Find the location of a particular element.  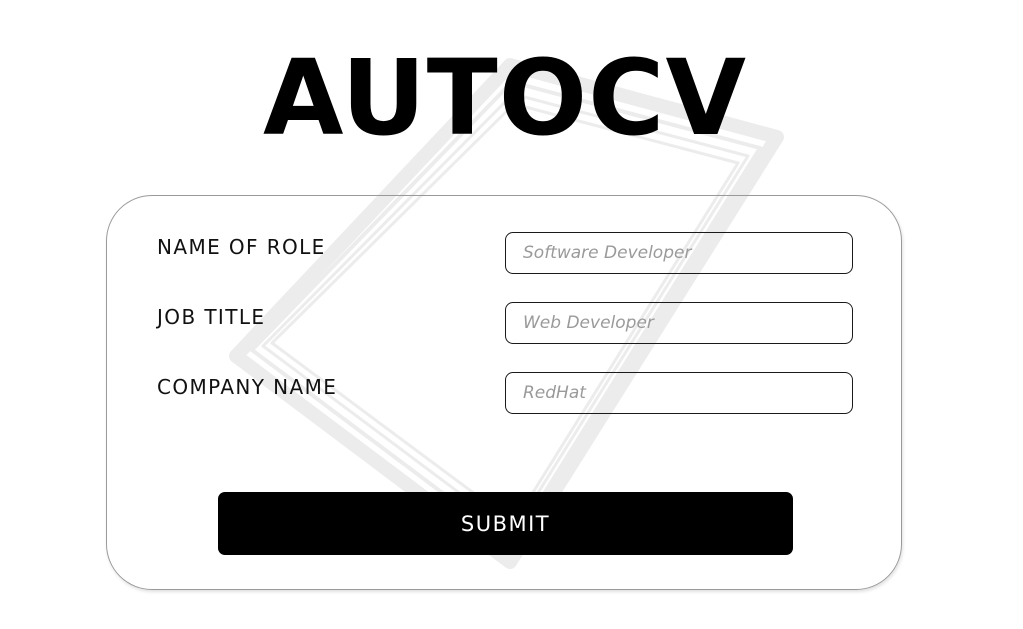

company-name-label: COMPANY NAME is located at coordinates (247, 387).